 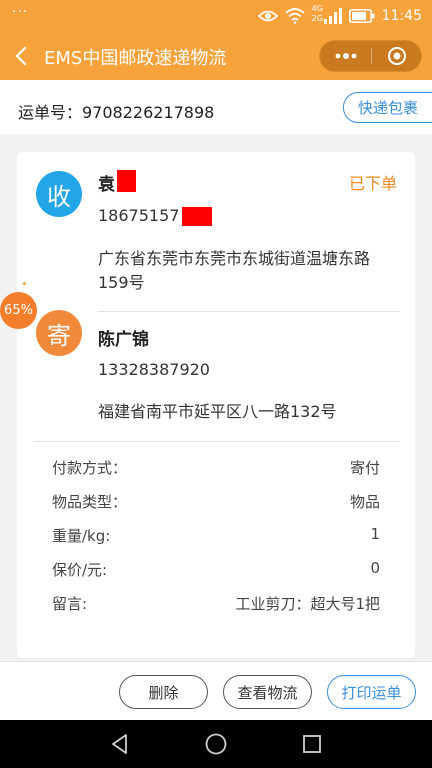 What do you see at coordinates (22, 56) in the screenshot?
I see `chevron-left-icon` at bounding box center [22, 56].